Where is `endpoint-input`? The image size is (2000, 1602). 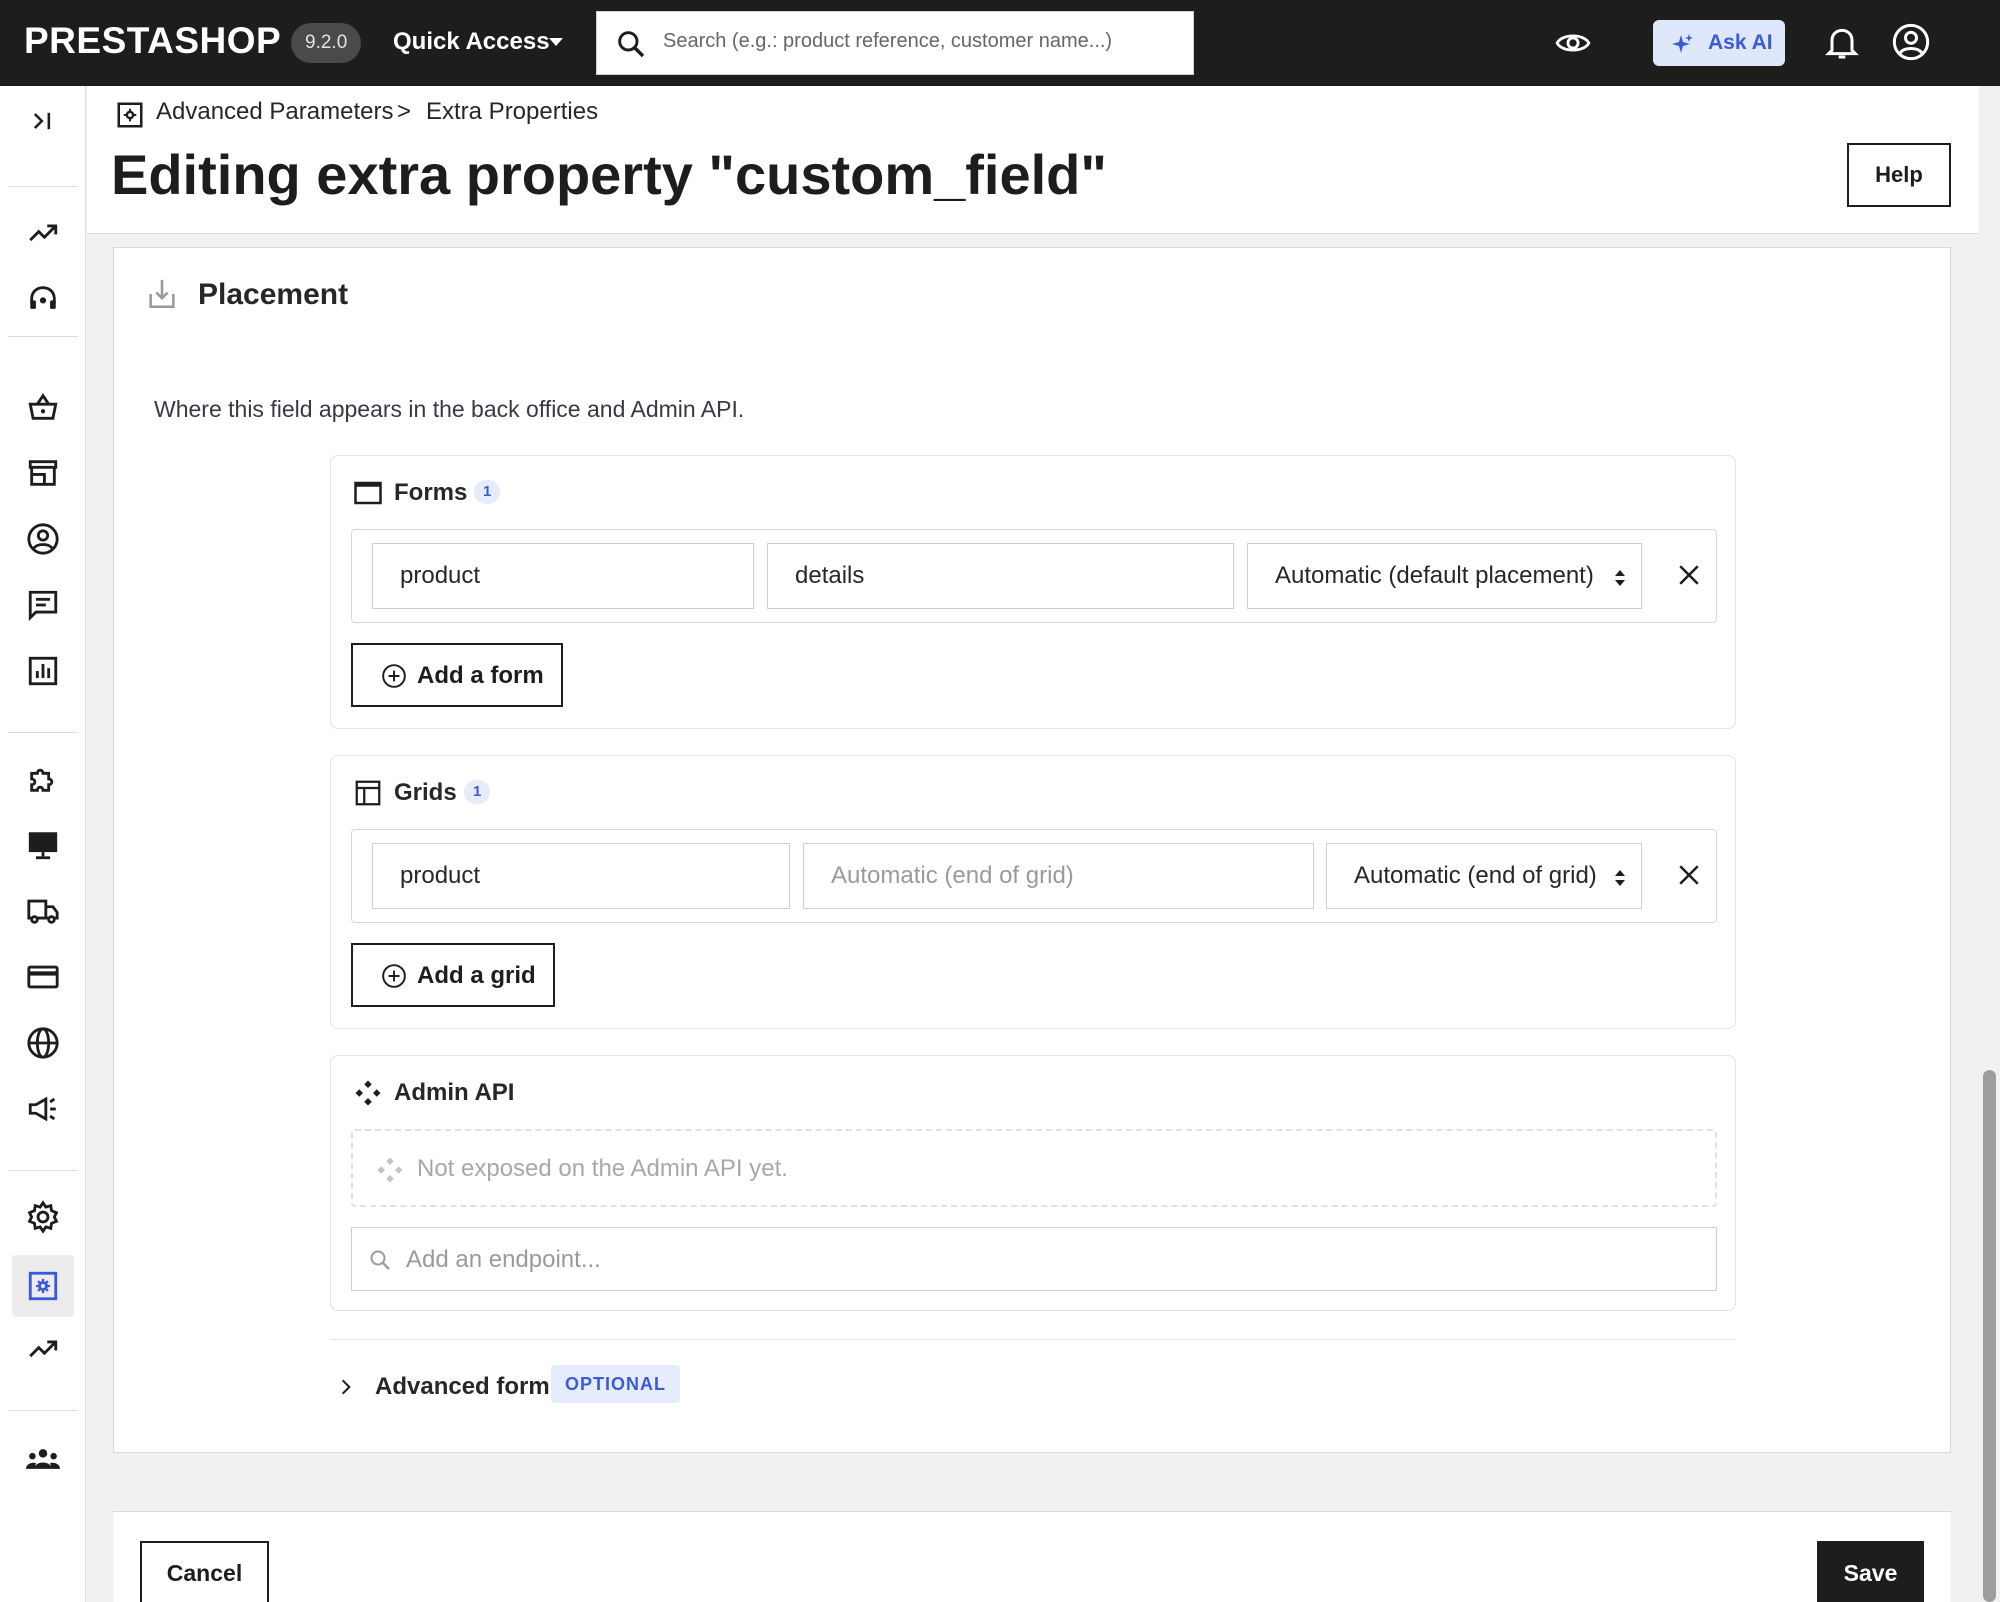 endpoint-input is located at coordinates (1046, 1260).